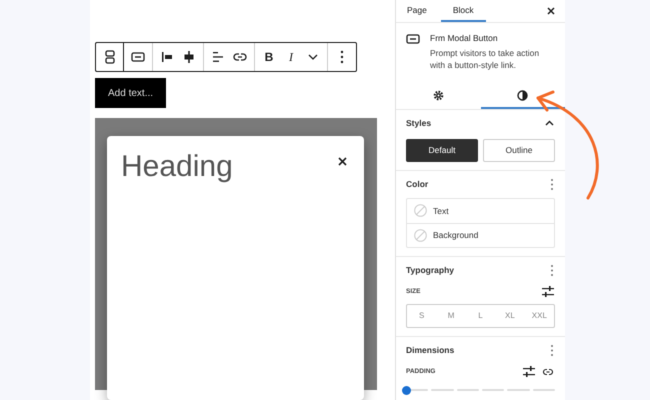  I want to click on block-description: Prompt visitors to take action with a button-style link., so click(485, 60).